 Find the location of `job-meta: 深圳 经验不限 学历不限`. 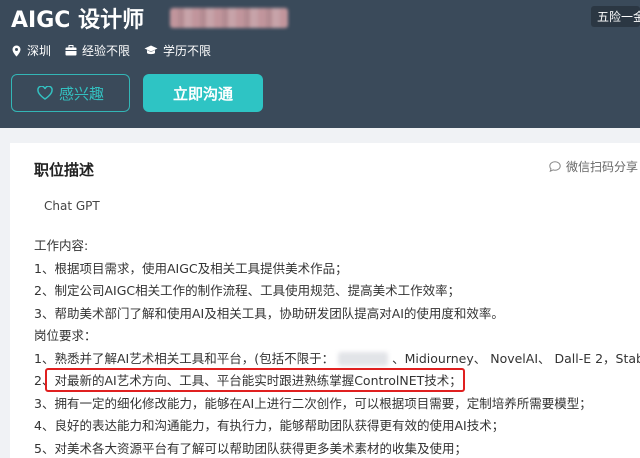

job-meta: 深圳 经验不限 学历不限 is located at coordinates (118, 50).